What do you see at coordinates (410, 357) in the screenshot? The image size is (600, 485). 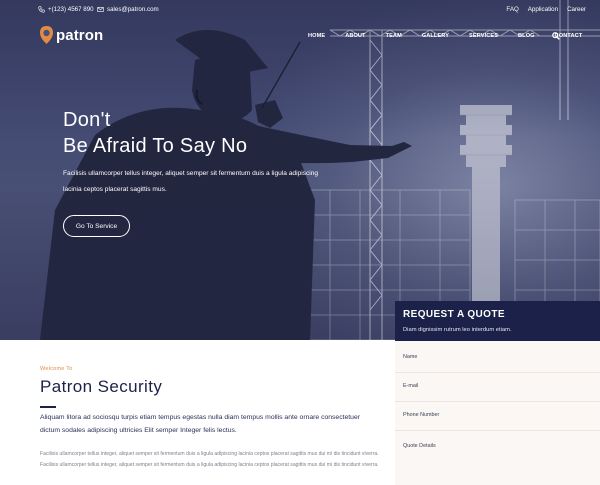 I see `name-field-label: Name` at bounding box center [410, 357].